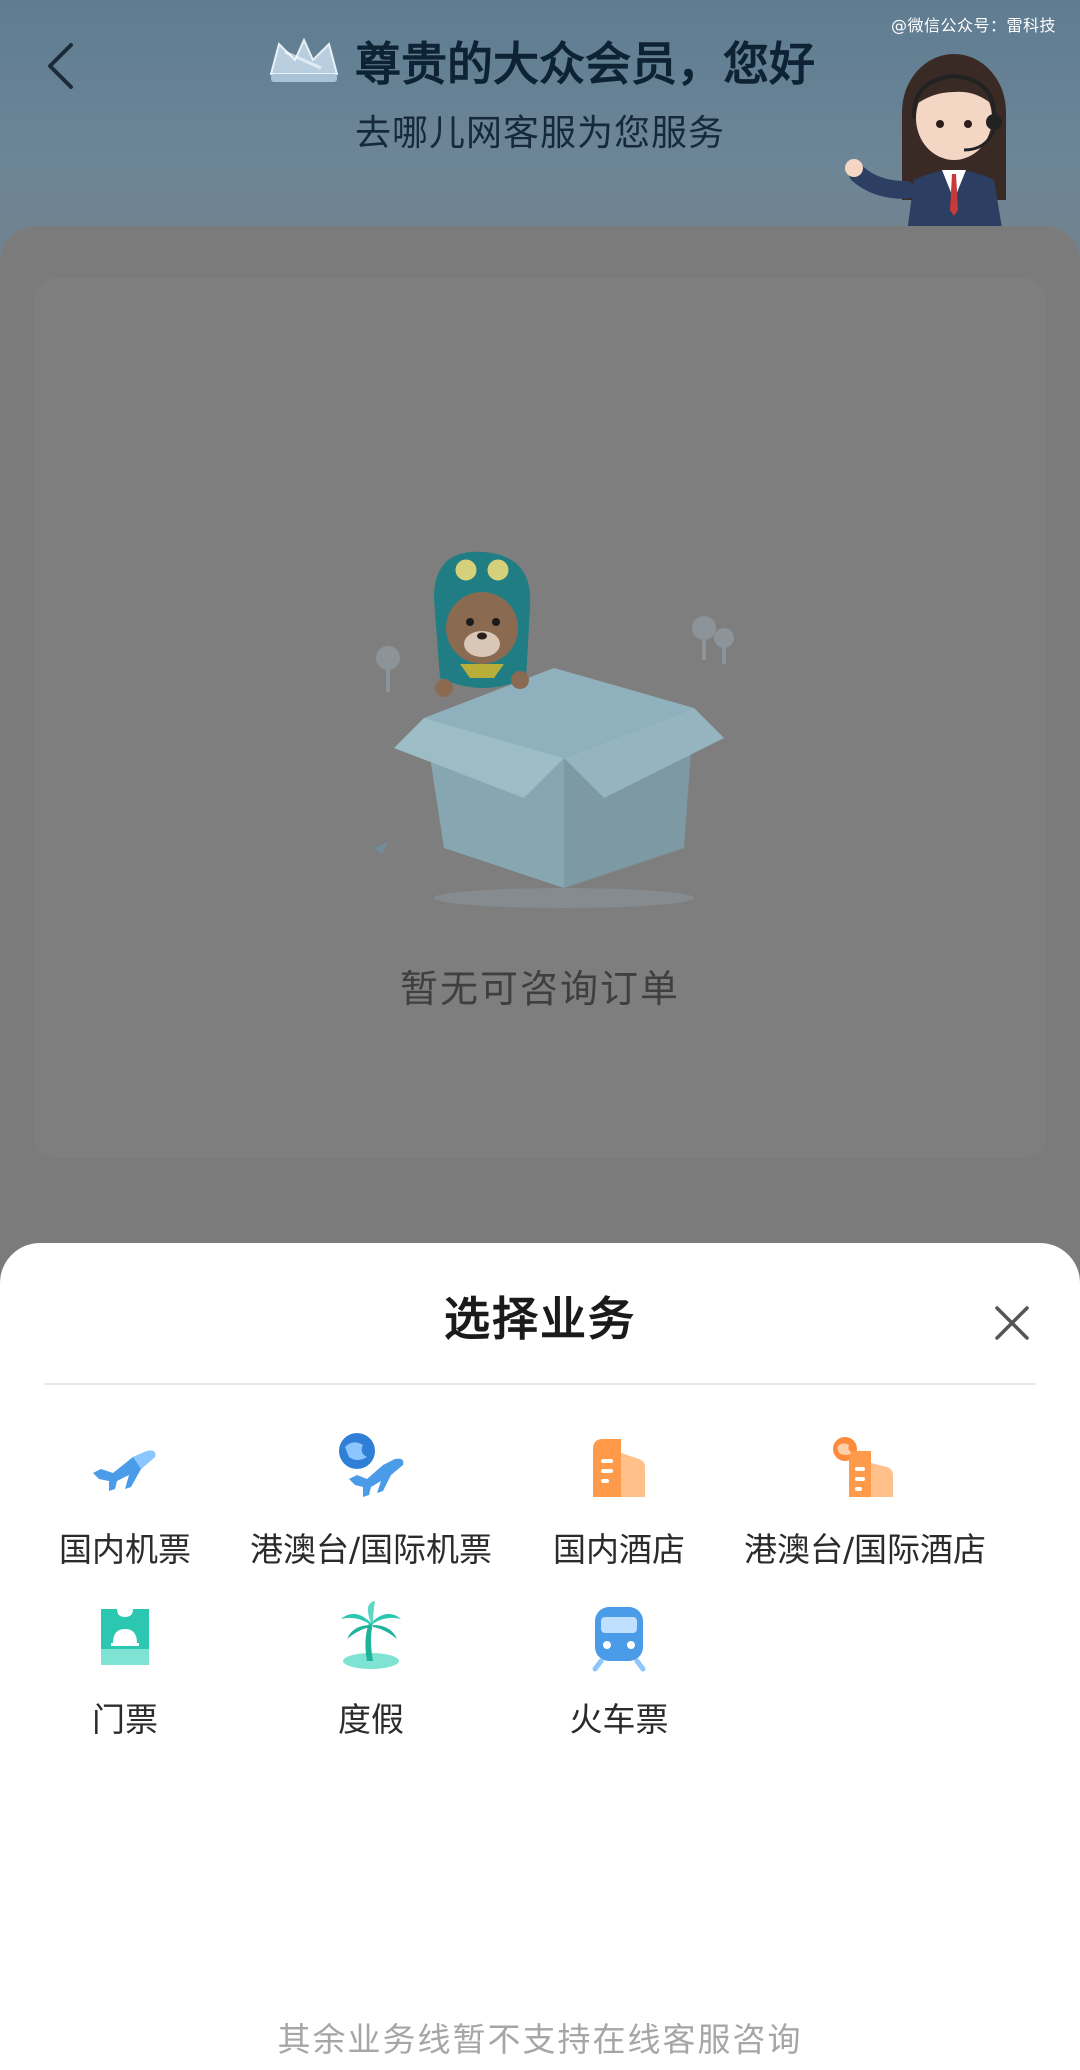 This screenshot has height=2070, width=1080. Describe the element at coordinates (540, 2039) in the screenshot. I see `unsupported-note: 其余业务线暂不支持在线客服咨询` at that location.